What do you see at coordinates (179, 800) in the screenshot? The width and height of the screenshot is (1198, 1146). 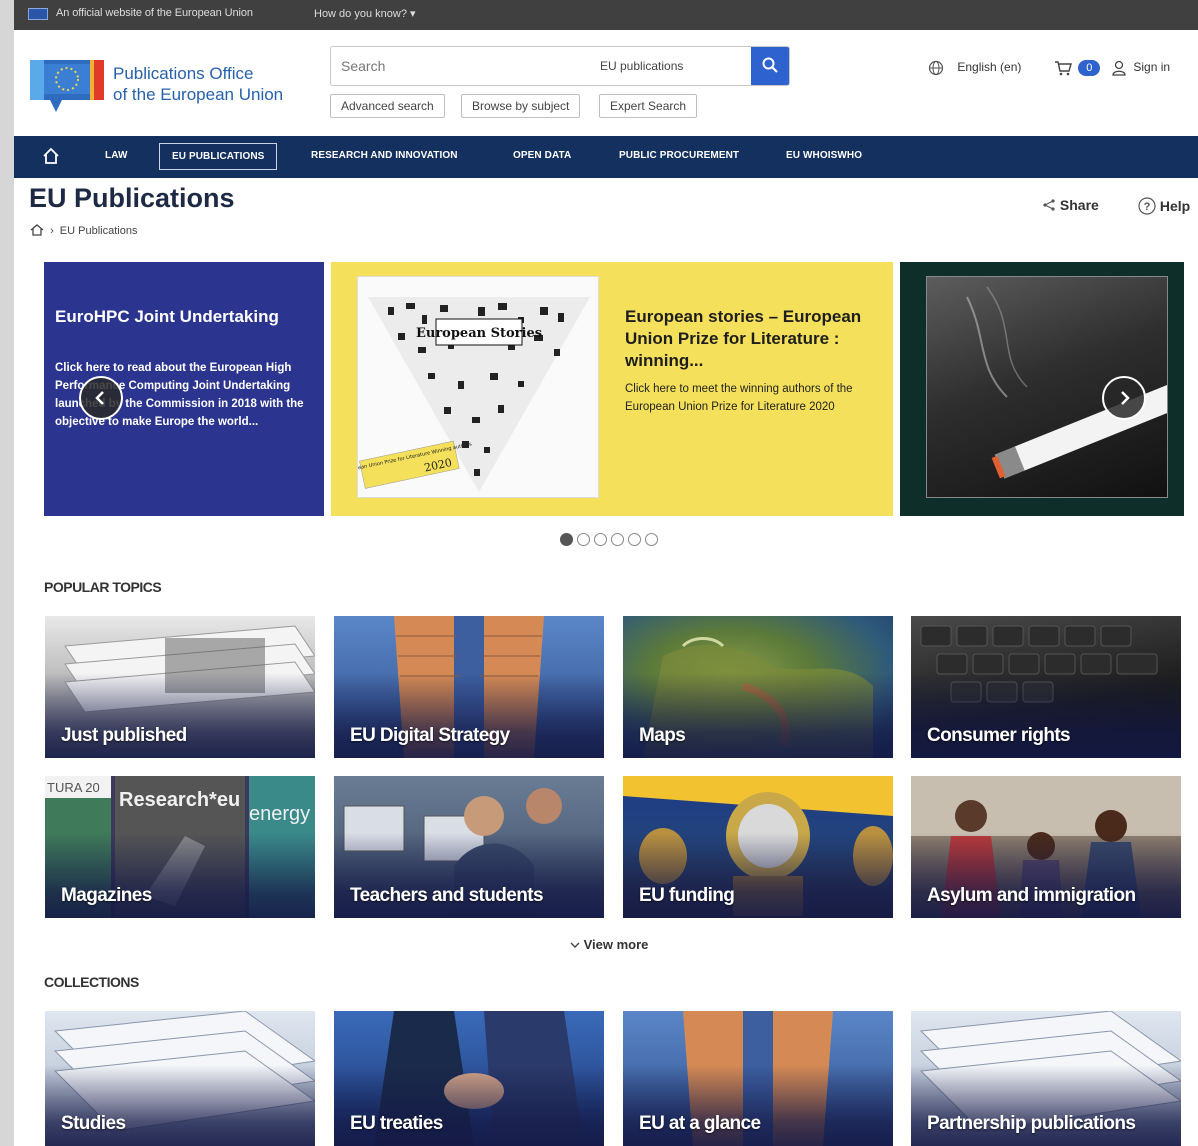 I see `magazine-cover-2-title: Research*eu` at bounding box center [179, 800].